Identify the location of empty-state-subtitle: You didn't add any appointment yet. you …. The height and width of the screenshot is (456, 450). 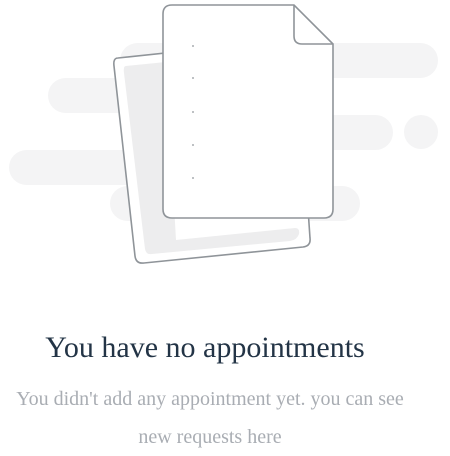
(210, 418).